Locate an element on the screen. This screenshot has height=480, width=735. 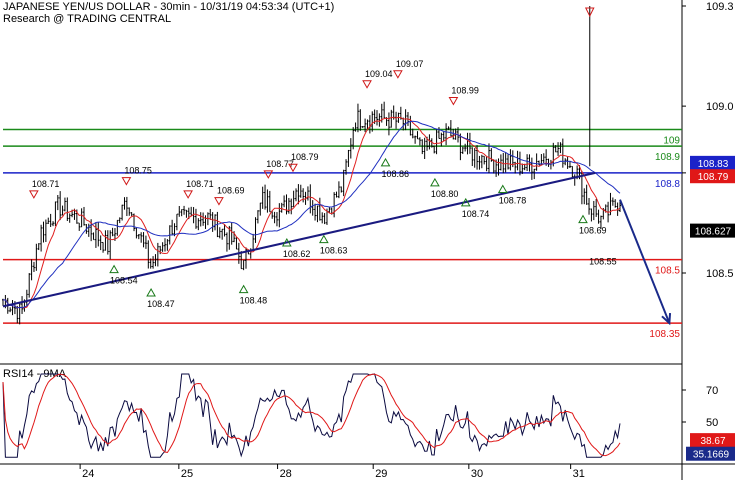
date-tick-label: 24 is located at coordinates (88, 474).